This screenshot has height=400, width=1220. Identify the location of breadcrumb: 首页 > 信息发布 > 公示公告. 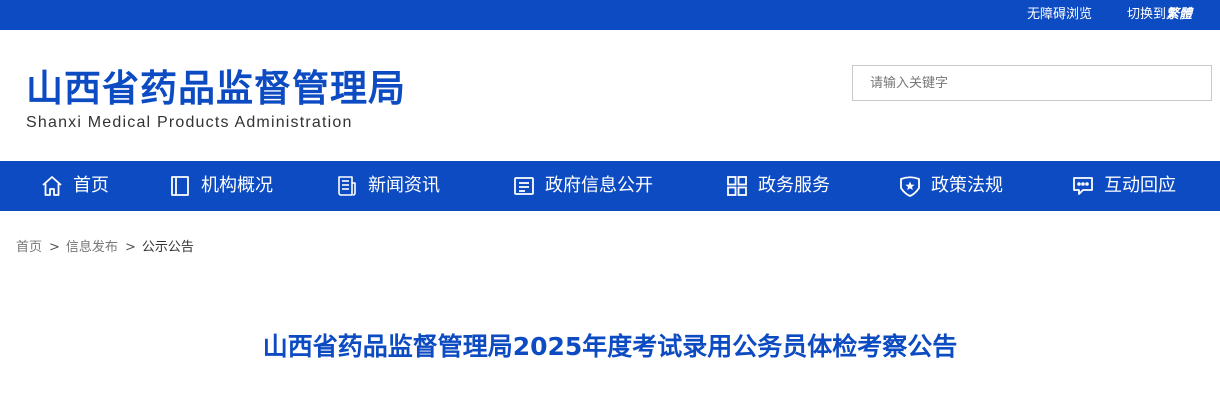
(105, 248).